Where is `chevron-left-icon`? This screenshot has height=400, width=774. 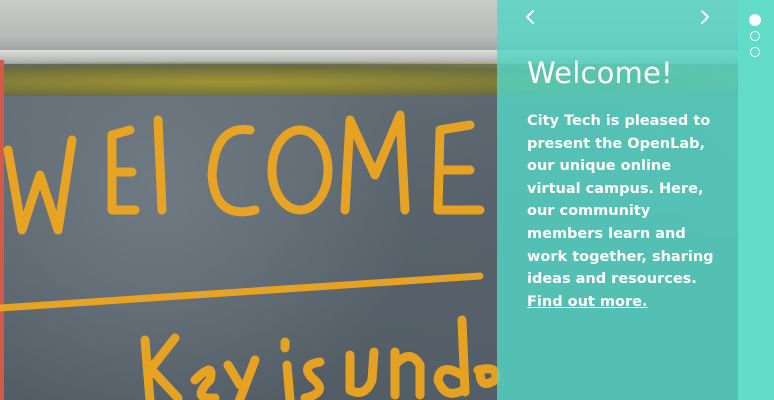 chevron-left-icon is located at coordinates (531, 17).